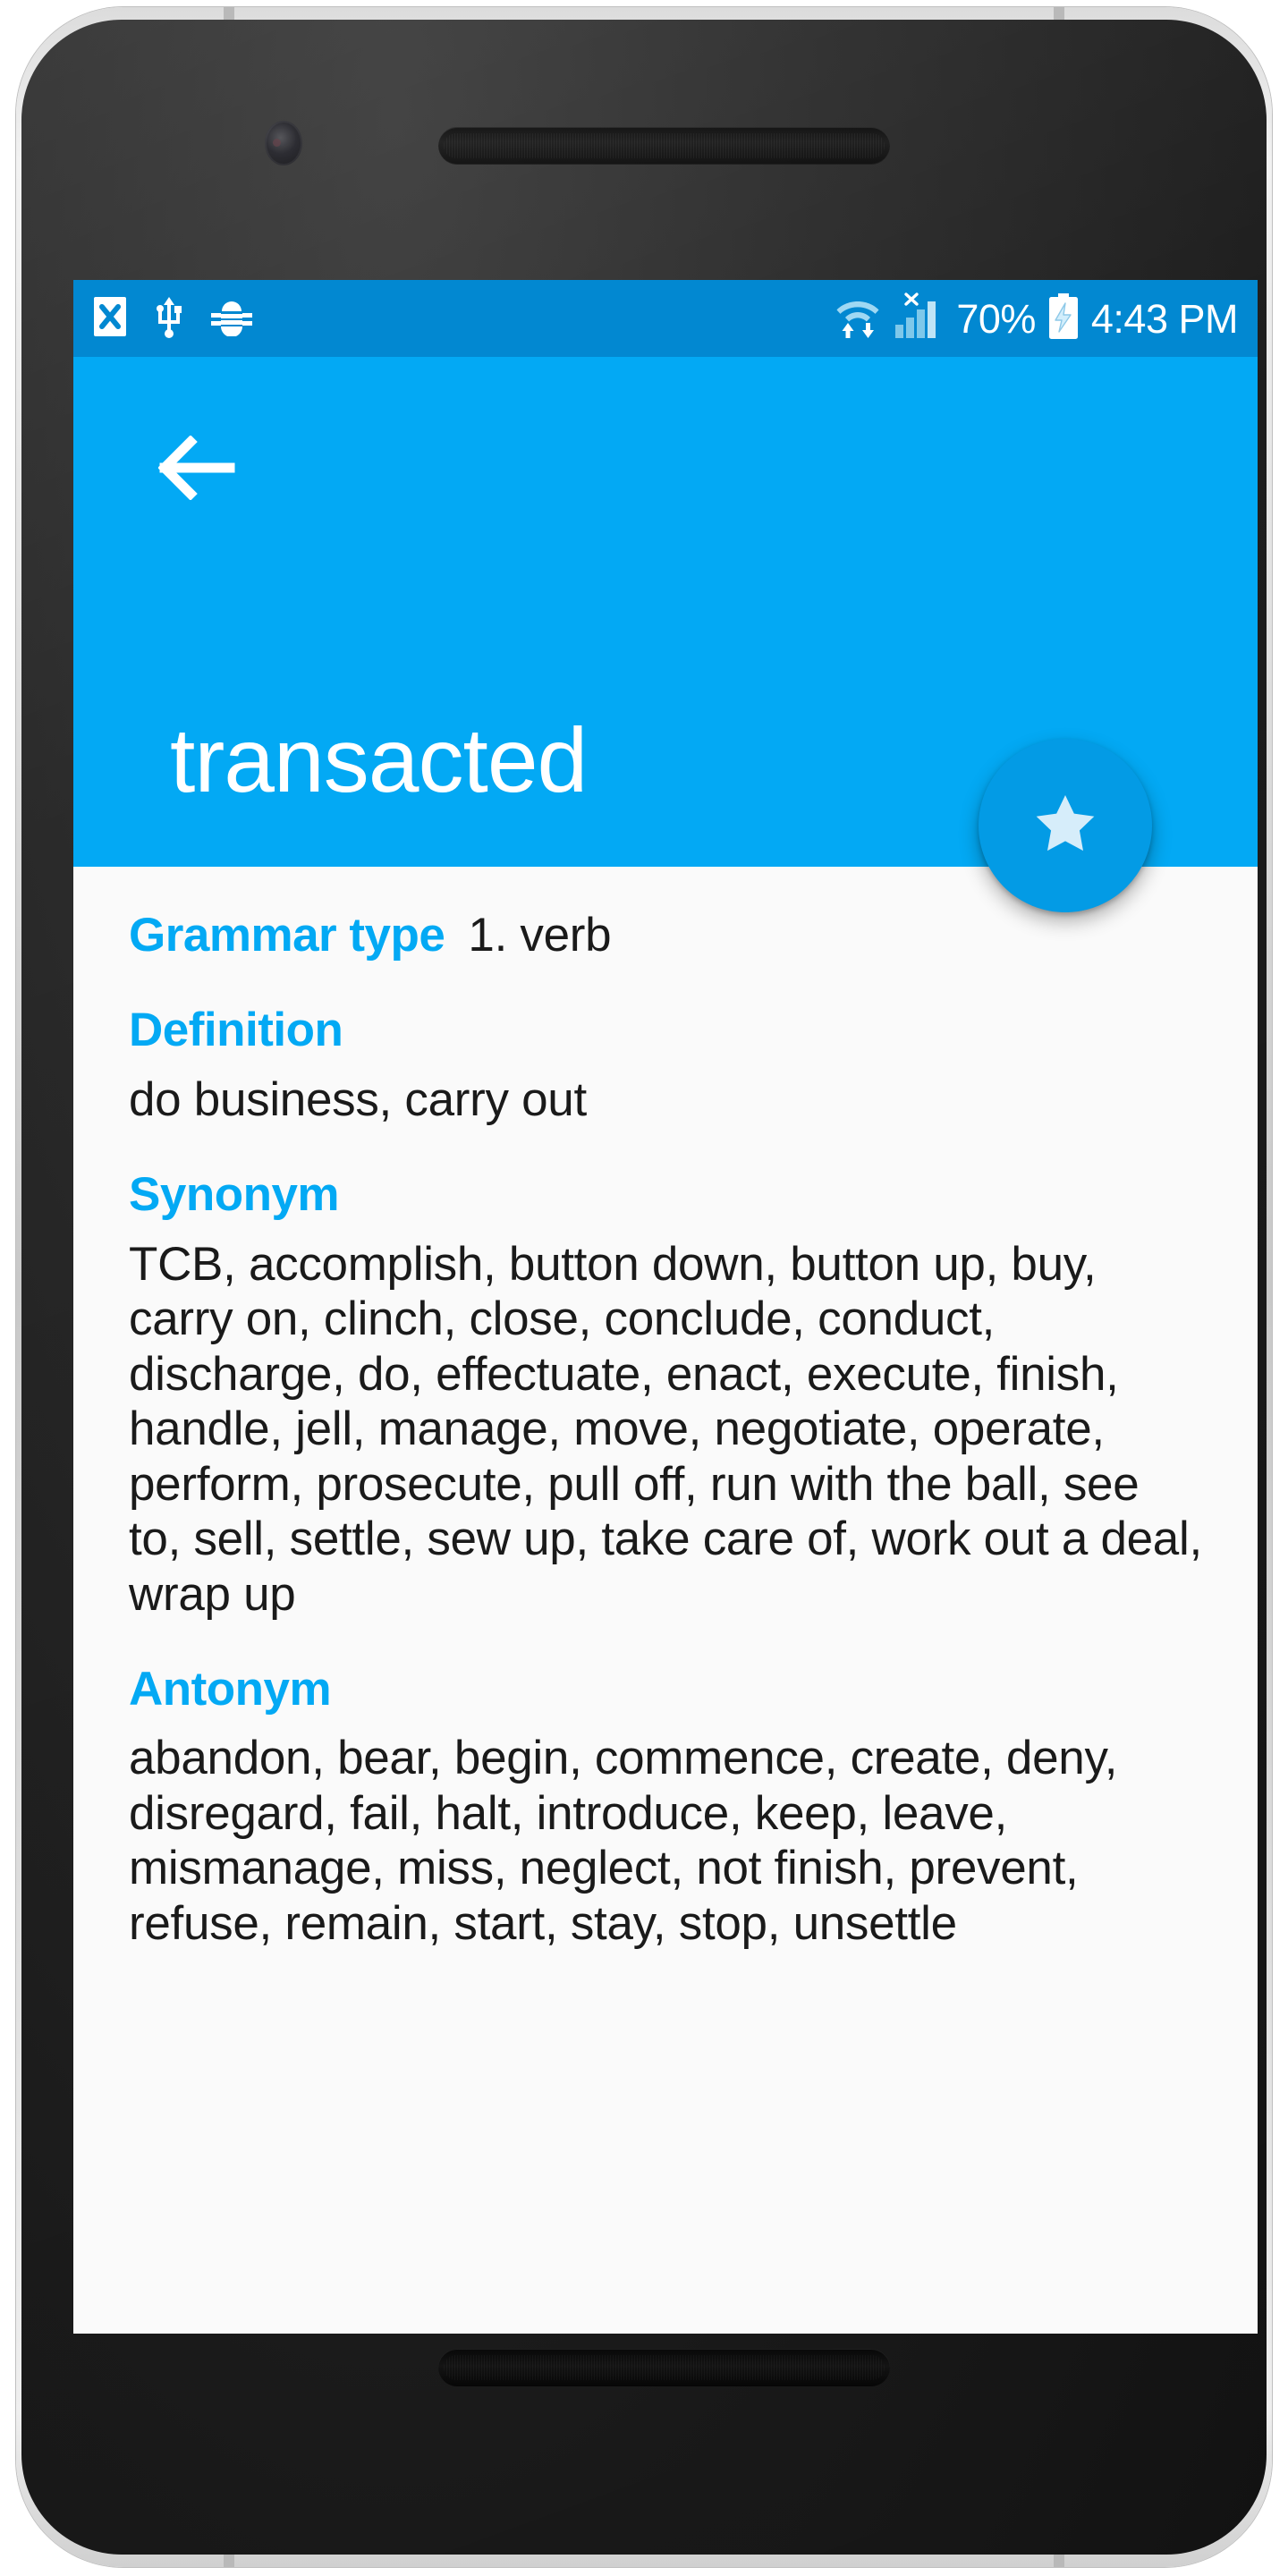 The width and height of the screenshot is (1288, 2576). What do you see at coordinates (665, 1065) in the screenshot?
I see `definition-section: Definition do business, carry out` at bounding box center [665, 1065].